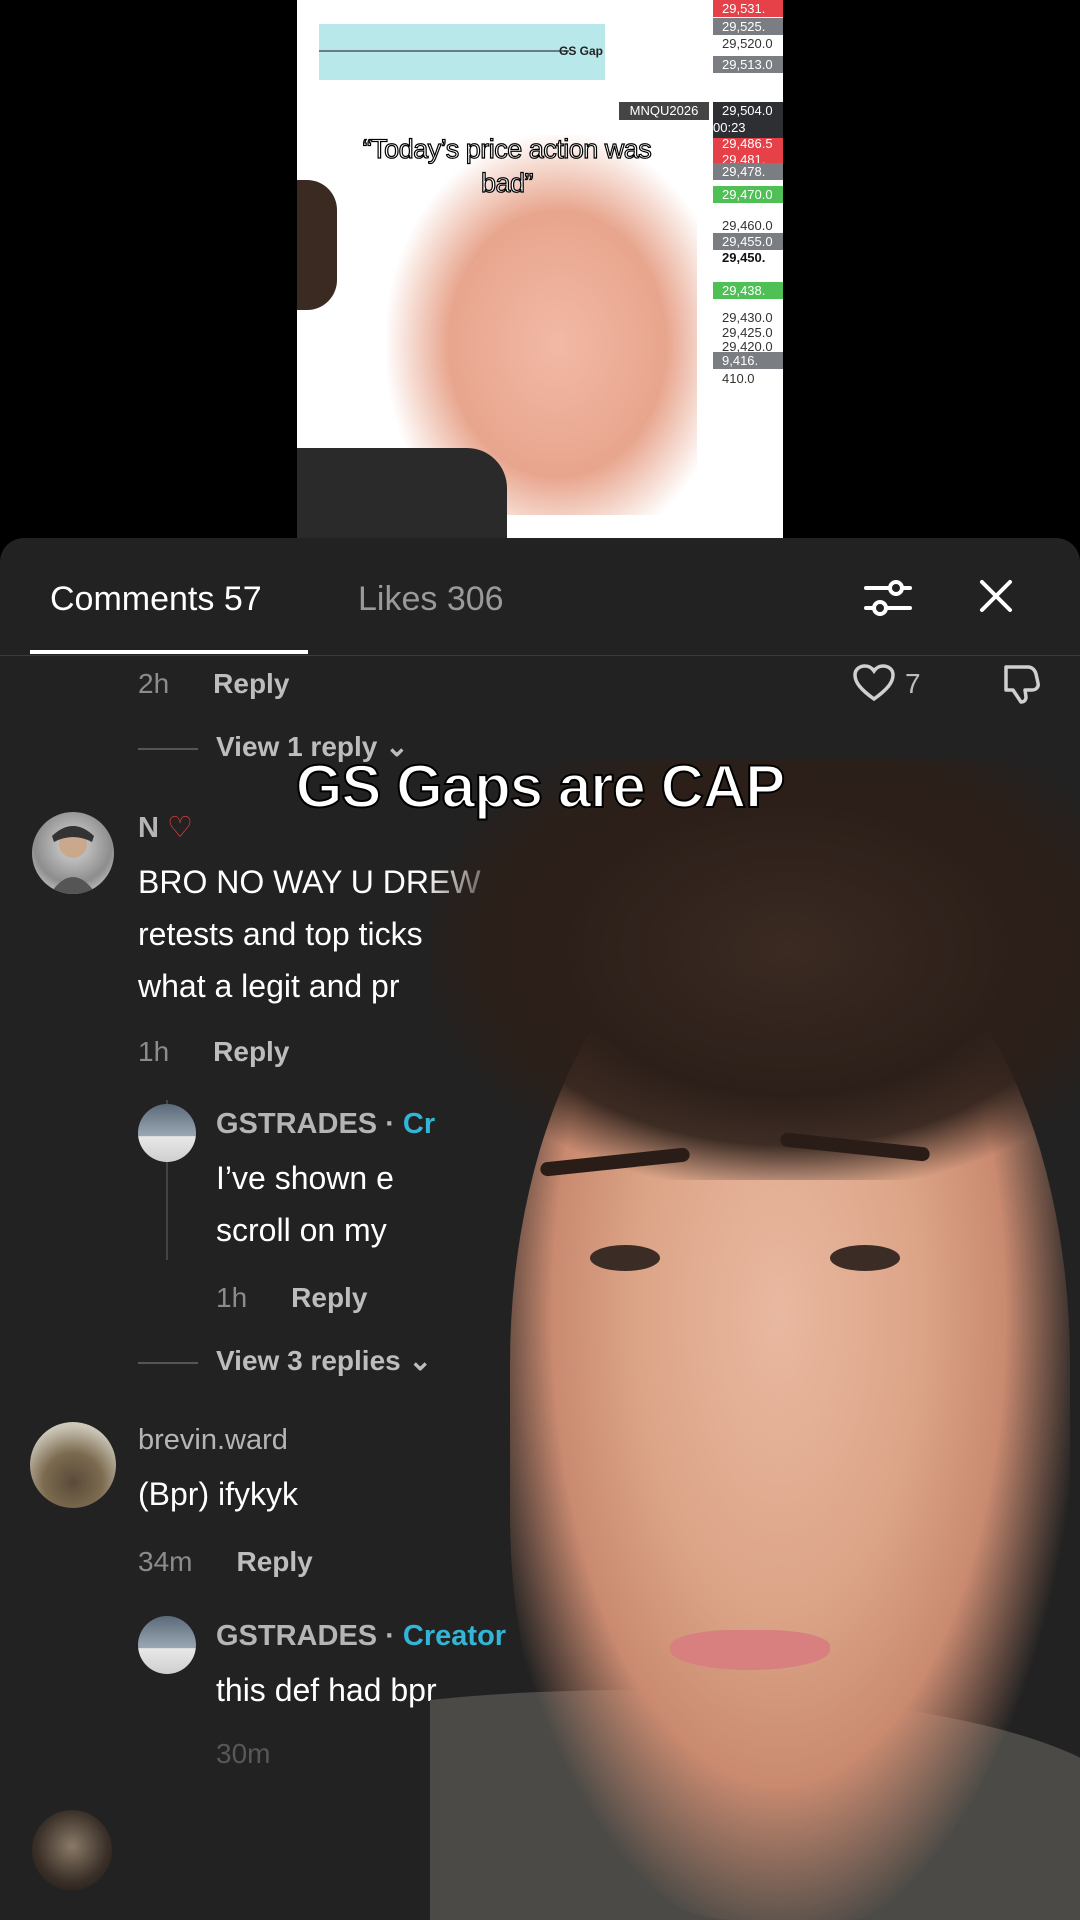  What do you see at coordinates (305, 1178) in the screenshot?
I see `comment-line: I’ve shown e` at bounding box center [305, 1178].